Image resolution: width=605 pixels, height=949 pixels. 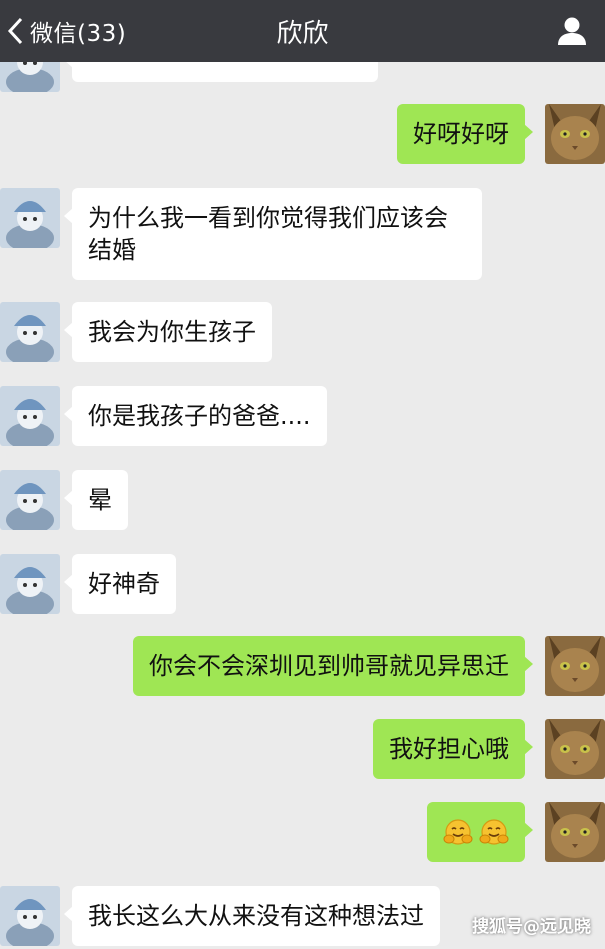 I want to click on watermark: 搜狐号@远见晓, so click(x=531, y=927).